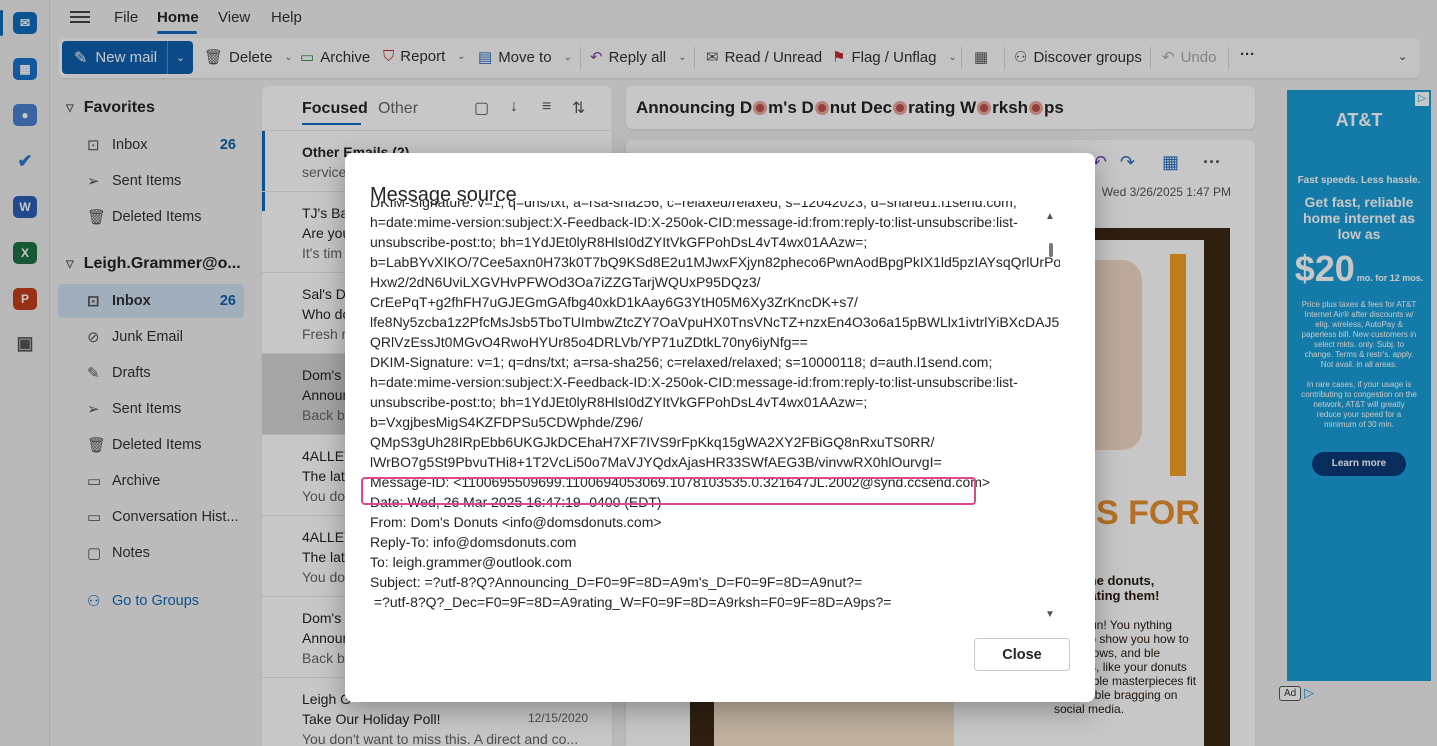 This screenshot has height=746, width=1437. I want to click on source-line: From: Dom's Donuts <info@domsdonuts.com>, so click(516, 522).